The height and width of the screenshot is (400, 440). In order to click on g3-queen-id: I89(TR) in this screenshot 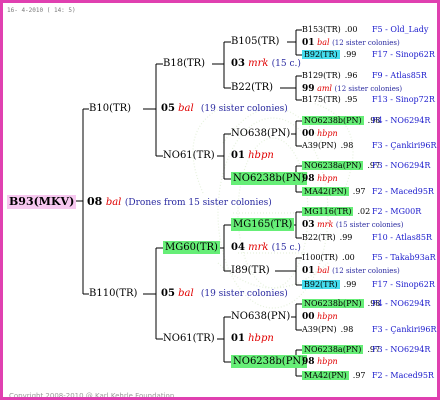, I will do `click(250, 270)`.